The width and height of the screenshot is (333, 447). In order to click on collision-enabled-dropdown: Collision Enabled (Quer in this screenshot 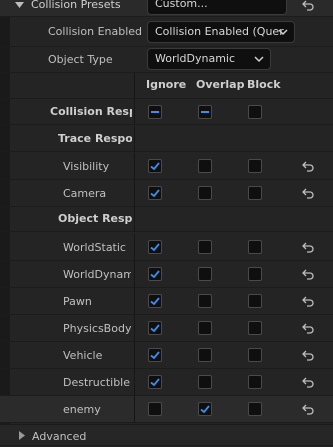, I will do `click(221, 32)`.